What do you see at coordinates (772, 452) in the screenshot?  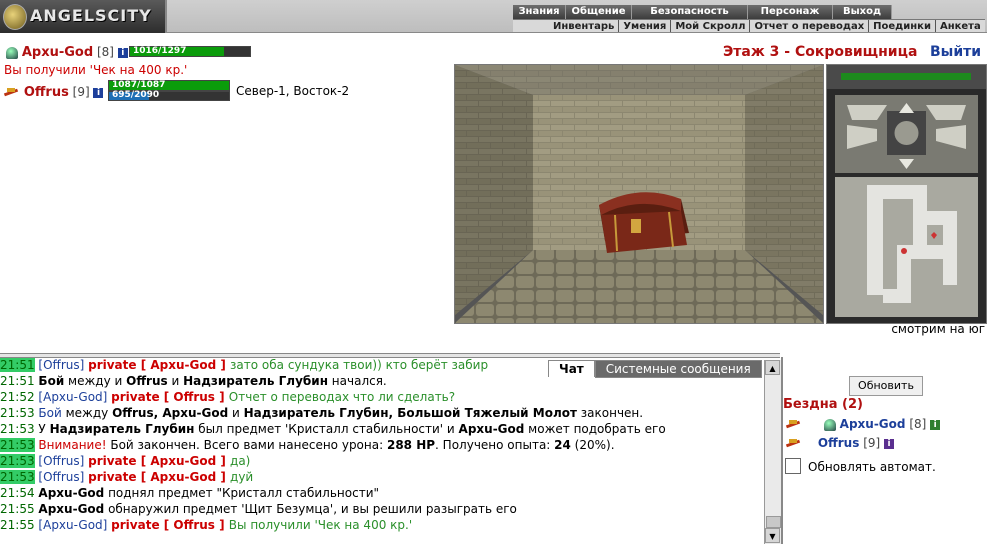 I see `chat-scrollbar: ▲ ▼` at bounding box center [772, 452].